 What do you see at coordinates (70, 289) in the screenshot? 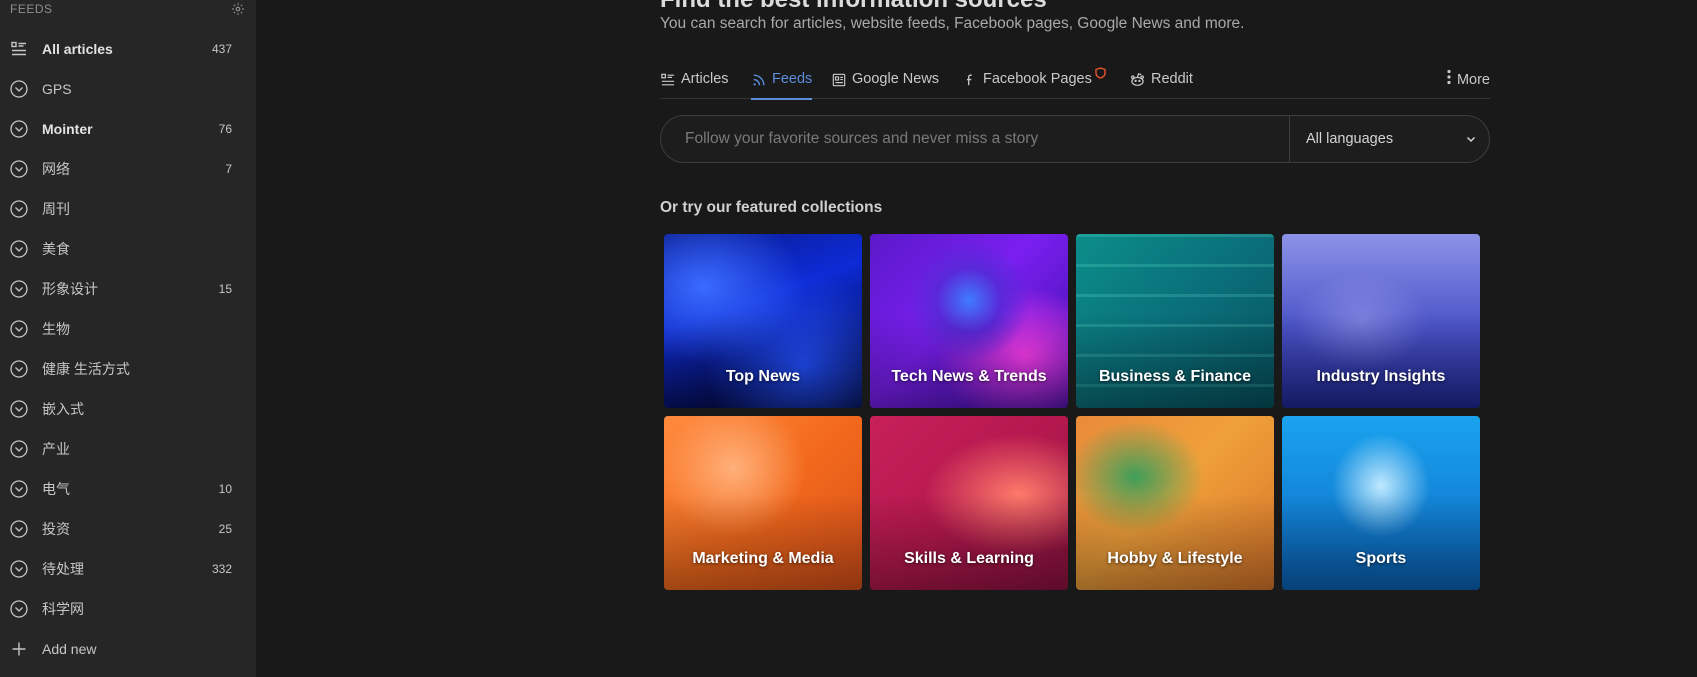
I see `sidebar-item-label: 形象设计` at bounding box center [70, 289].